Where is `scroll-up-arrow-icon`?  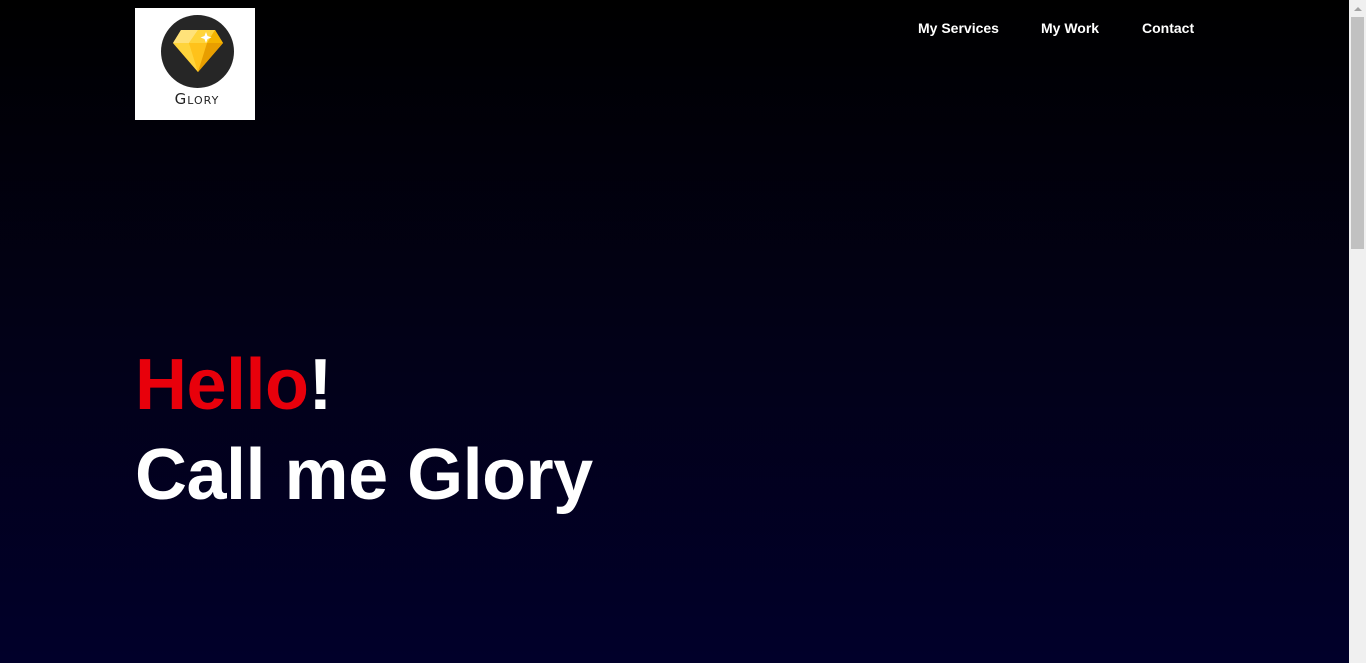
scroll-up-arrow-icon is located at coordinates (1357, 8).